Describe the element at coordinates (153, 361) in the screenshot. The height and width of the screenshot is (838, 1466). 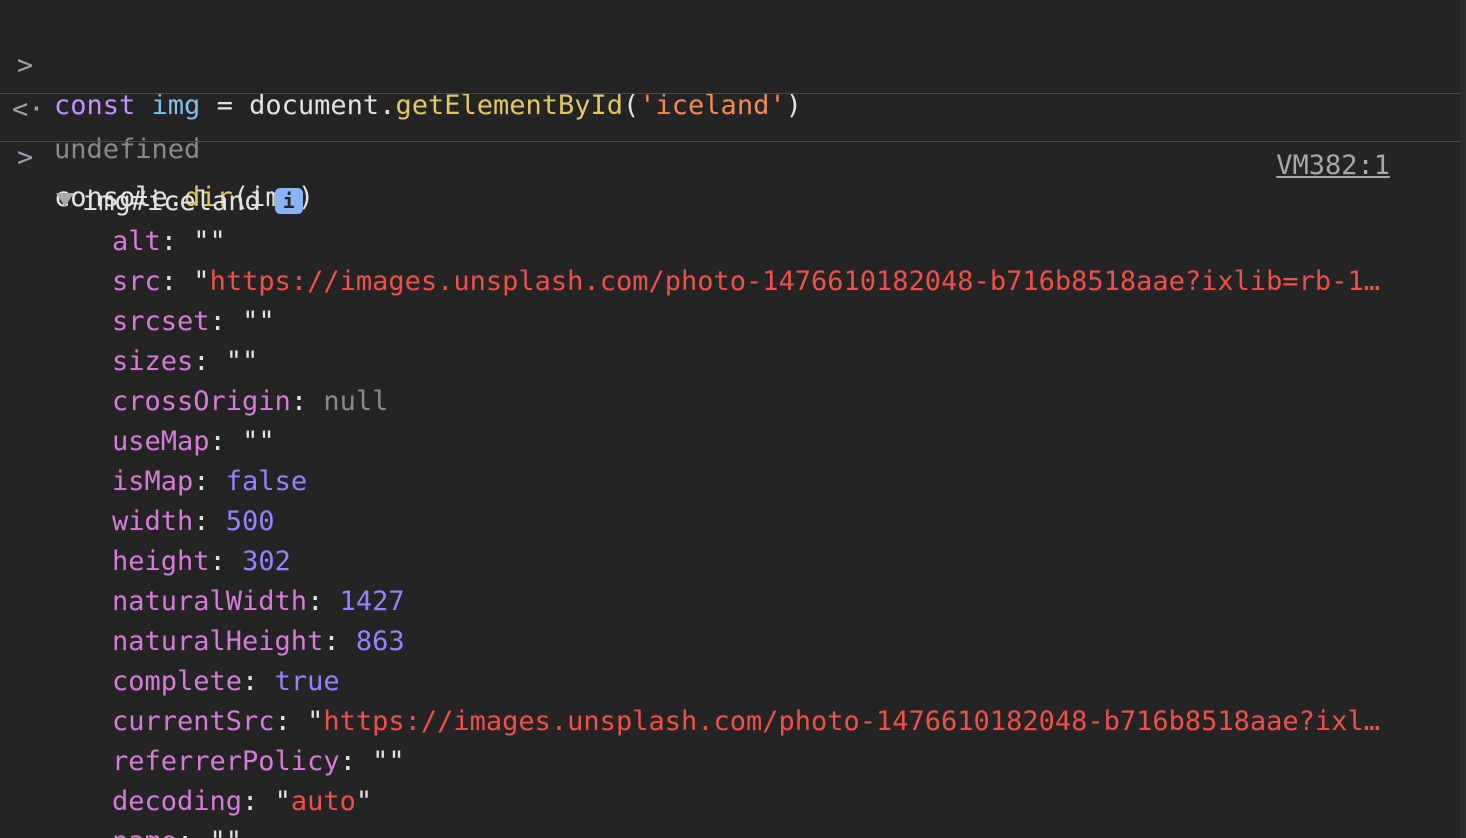
I see `property-key: sizes` at that location.